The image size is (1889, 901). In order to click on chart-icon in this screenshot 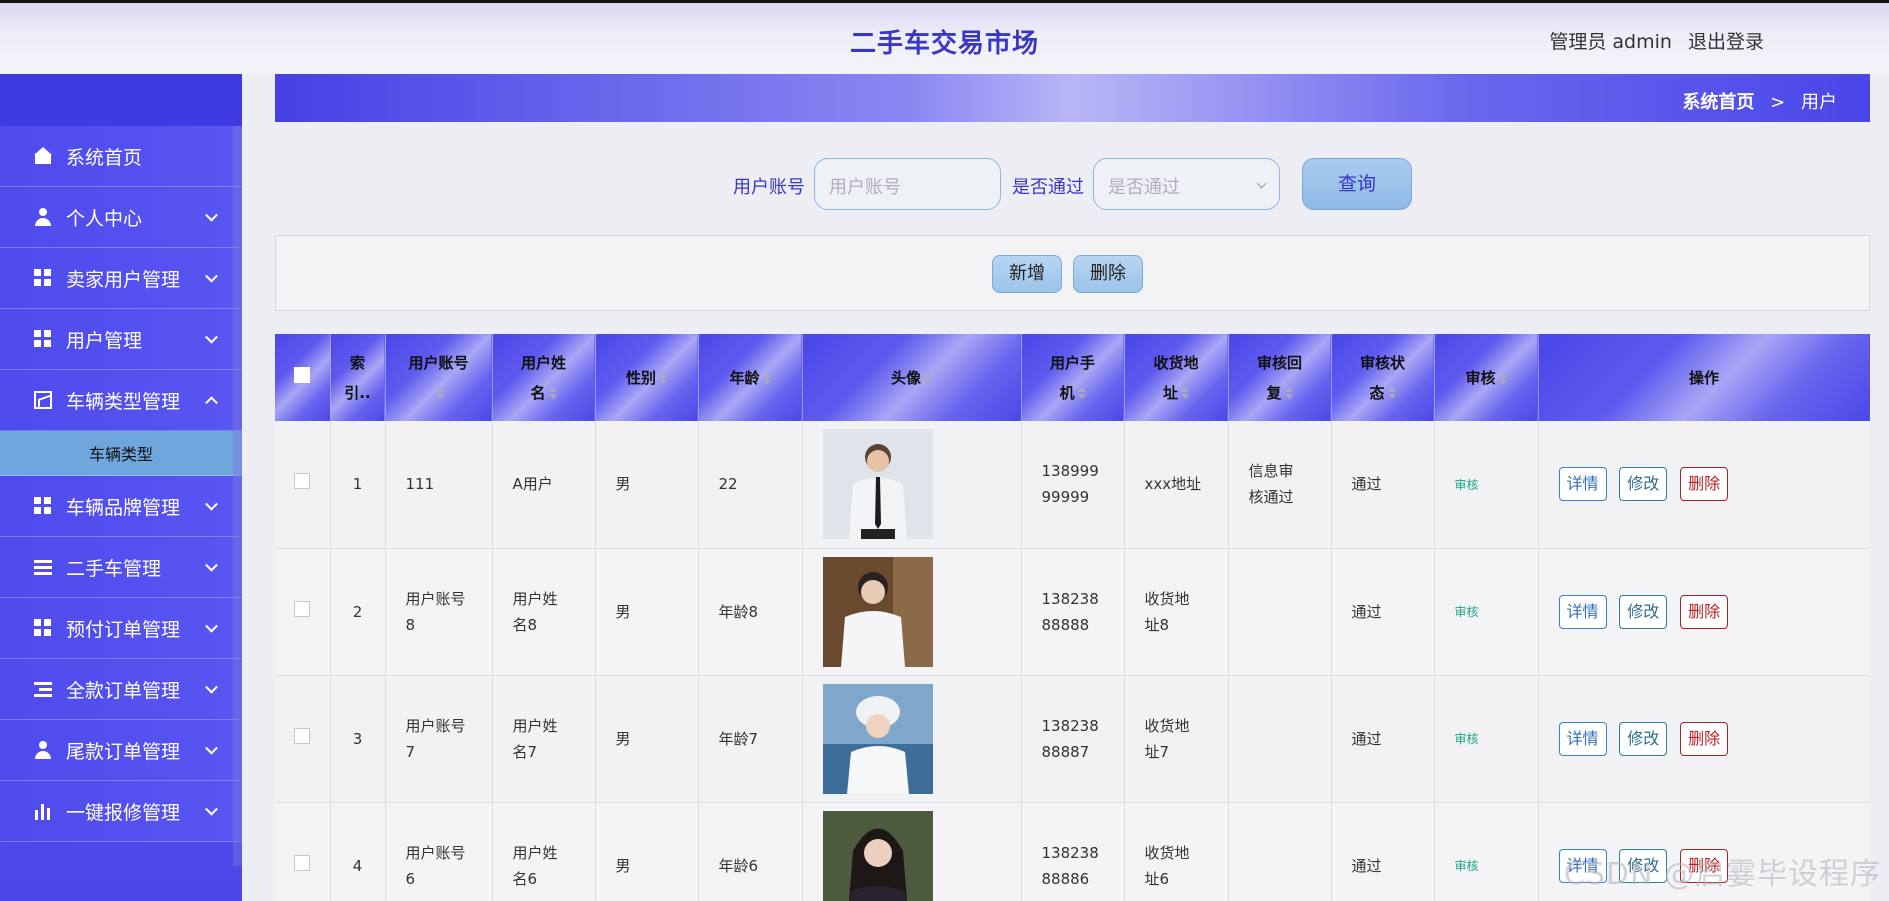, I will do `click(43, 400)`.